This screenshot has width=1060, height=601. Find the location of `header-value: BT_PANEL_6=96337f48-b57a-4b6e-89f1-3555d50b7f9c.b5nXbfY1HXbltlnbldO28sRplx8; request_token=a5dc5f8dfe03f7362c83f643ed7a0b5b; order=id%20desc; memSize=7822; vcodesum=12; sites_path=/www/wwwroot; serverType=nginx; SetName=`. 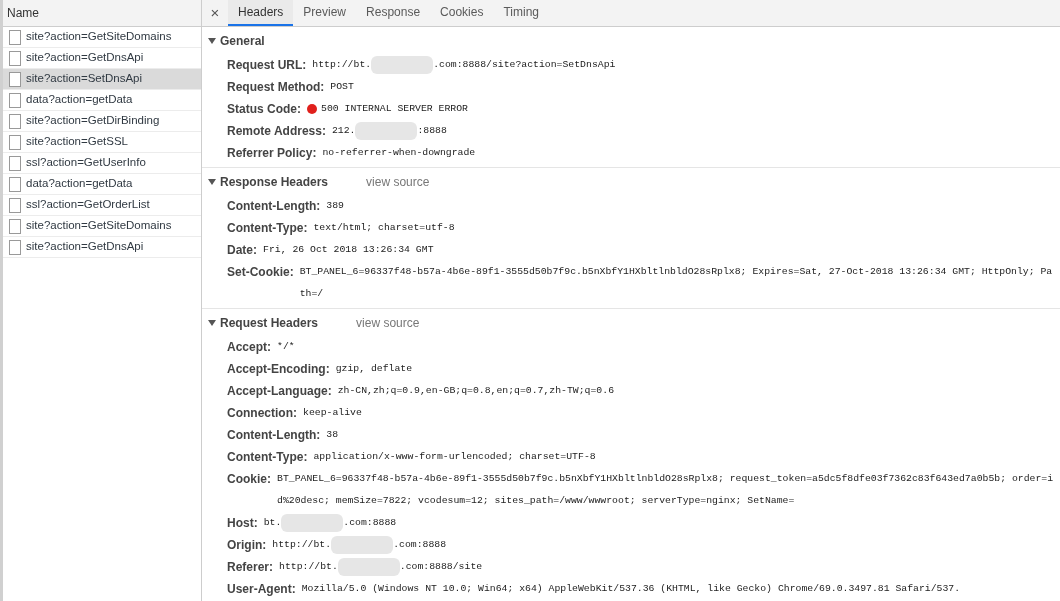

header-value: BT_PANEL_6=96337f48-b57a-4b6e-89f1-3555d50b7f9c.b5nXbfY1HXbltlnbldO28sRplx8; request_token=a5dc5f8dfe03f7362c83f643ed7a0b5b; order=id%20desc; memSize=7822; vcodesum=12; sites_path=/www/wwwroot; serverType=nginx; SetName= is located at coordinates (666, 490).